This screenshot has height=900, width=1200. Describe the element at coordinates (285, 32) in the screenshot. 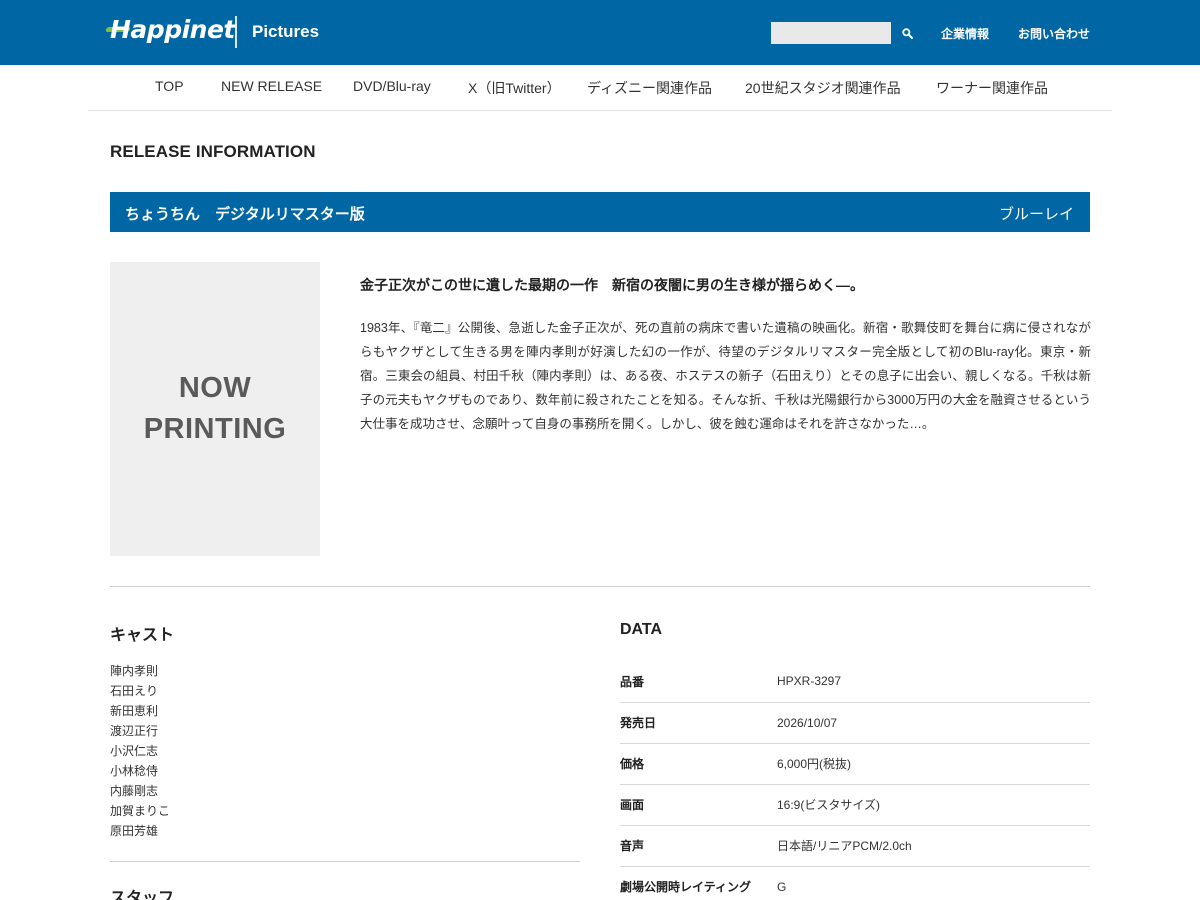

I see `brand-sub-label: Pictures` at that location.